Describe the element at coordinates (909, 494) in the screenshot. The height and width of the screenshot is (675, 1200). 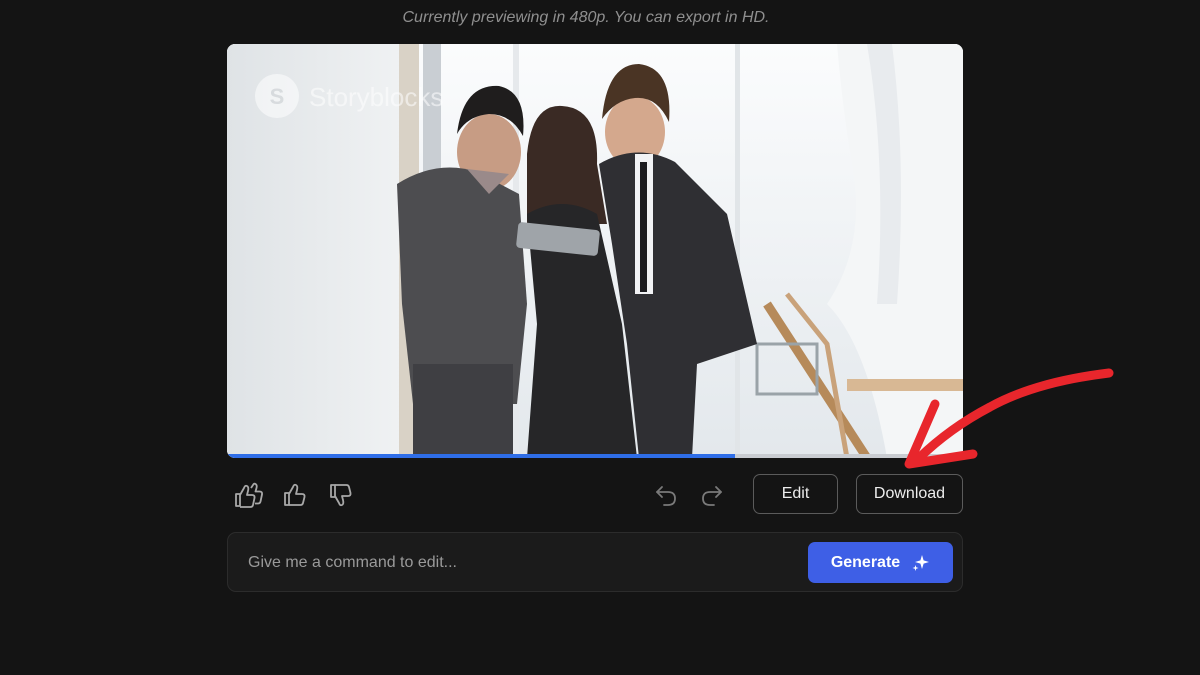
I see `download-button: Download` at that location.